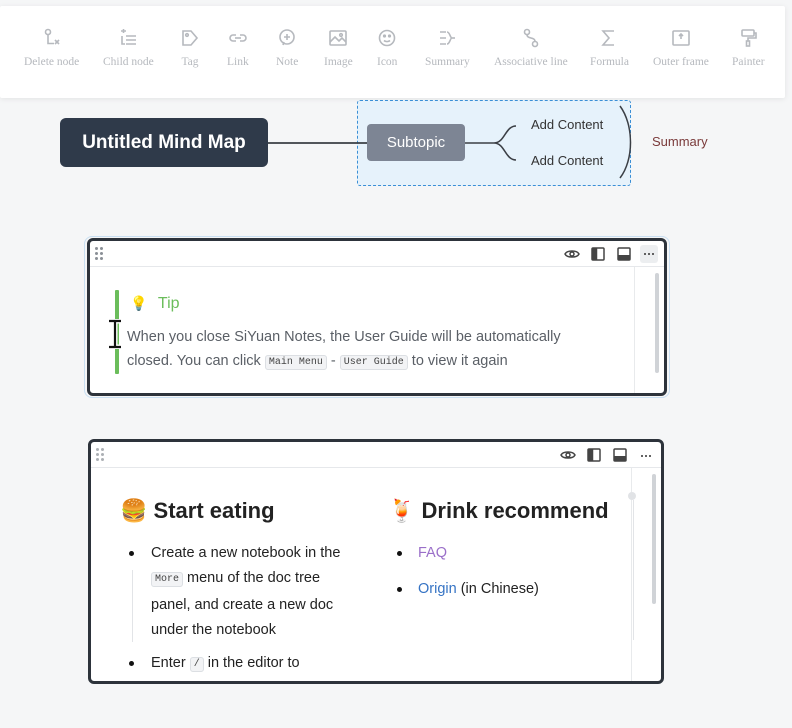 This screenshot has width=792, height=728. What do you see at coordinates (238, 48) in the screenshot?
I see `link-button: Link` at bounding box center [238, 48].